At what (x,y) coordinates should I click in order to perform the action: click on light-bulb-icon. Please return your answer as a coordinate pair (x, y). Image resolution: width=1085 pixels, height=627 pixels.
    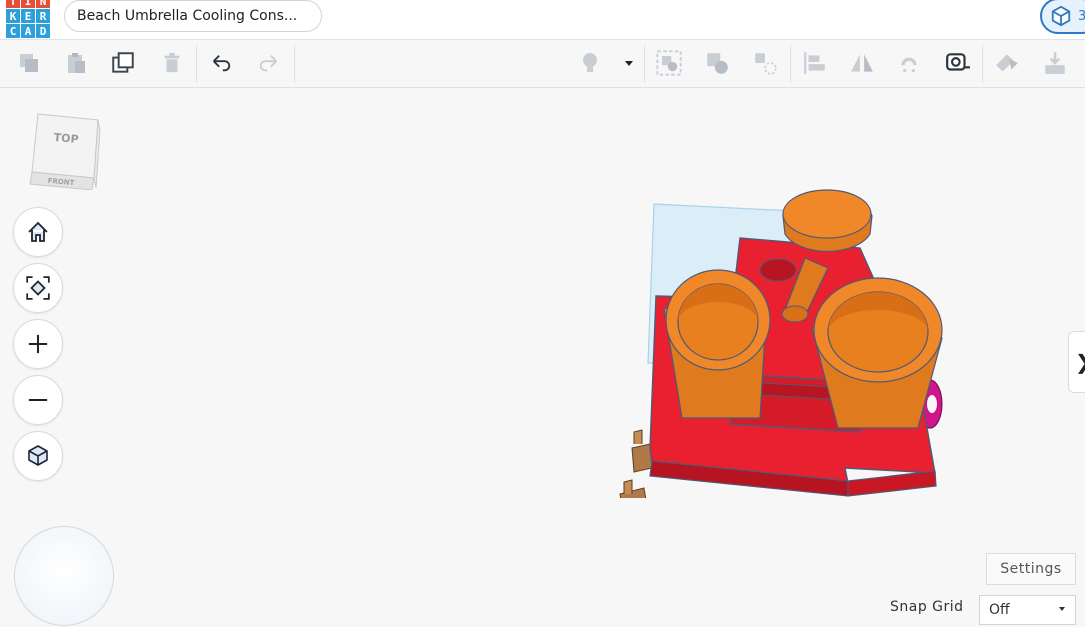
    Looking at the image, I should click on (590, 62).